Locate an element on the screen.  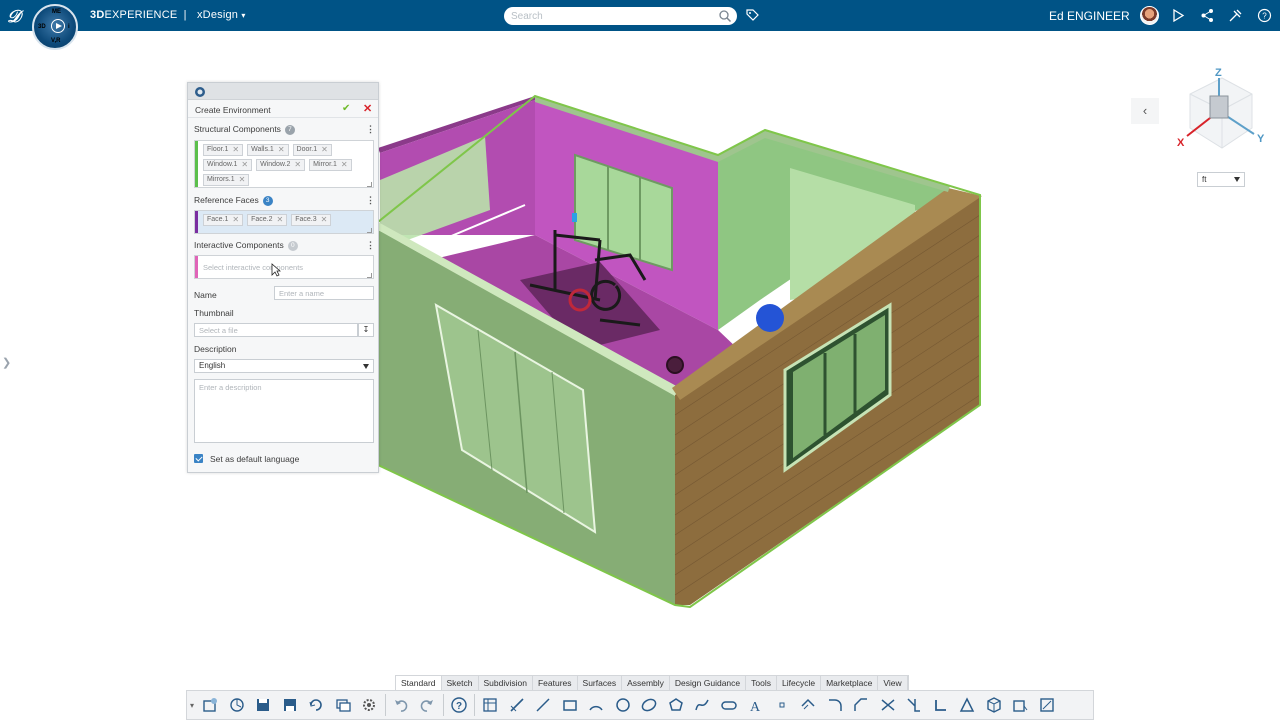
interactive-chip-box is located at coordinates (284, 267).